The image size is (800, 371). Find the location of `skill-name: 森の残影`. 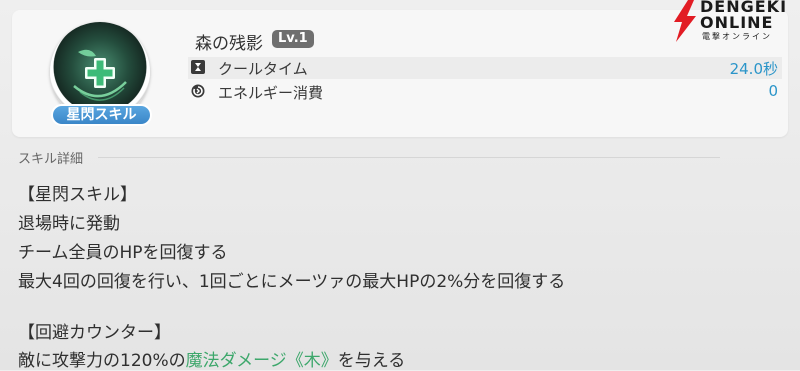

skill-name: 森の残影 is located at coordinates (229, 44).